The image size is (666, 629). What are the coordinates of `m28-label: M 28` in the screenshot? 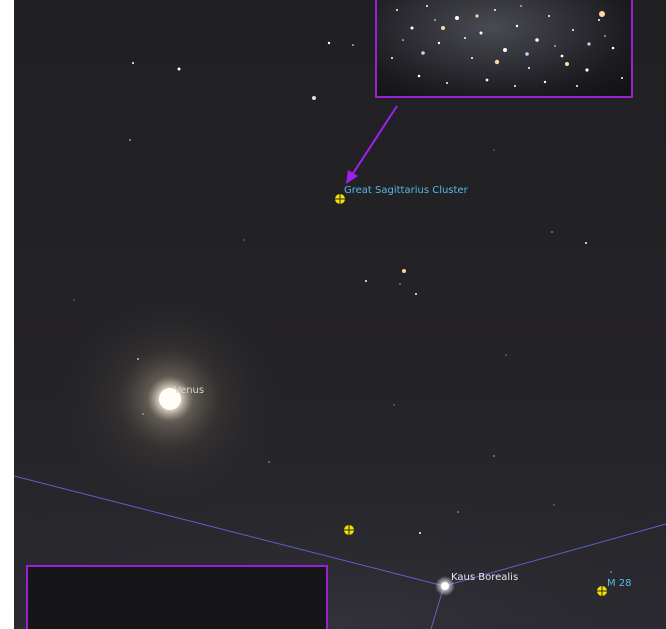 It's located at (619, 584).